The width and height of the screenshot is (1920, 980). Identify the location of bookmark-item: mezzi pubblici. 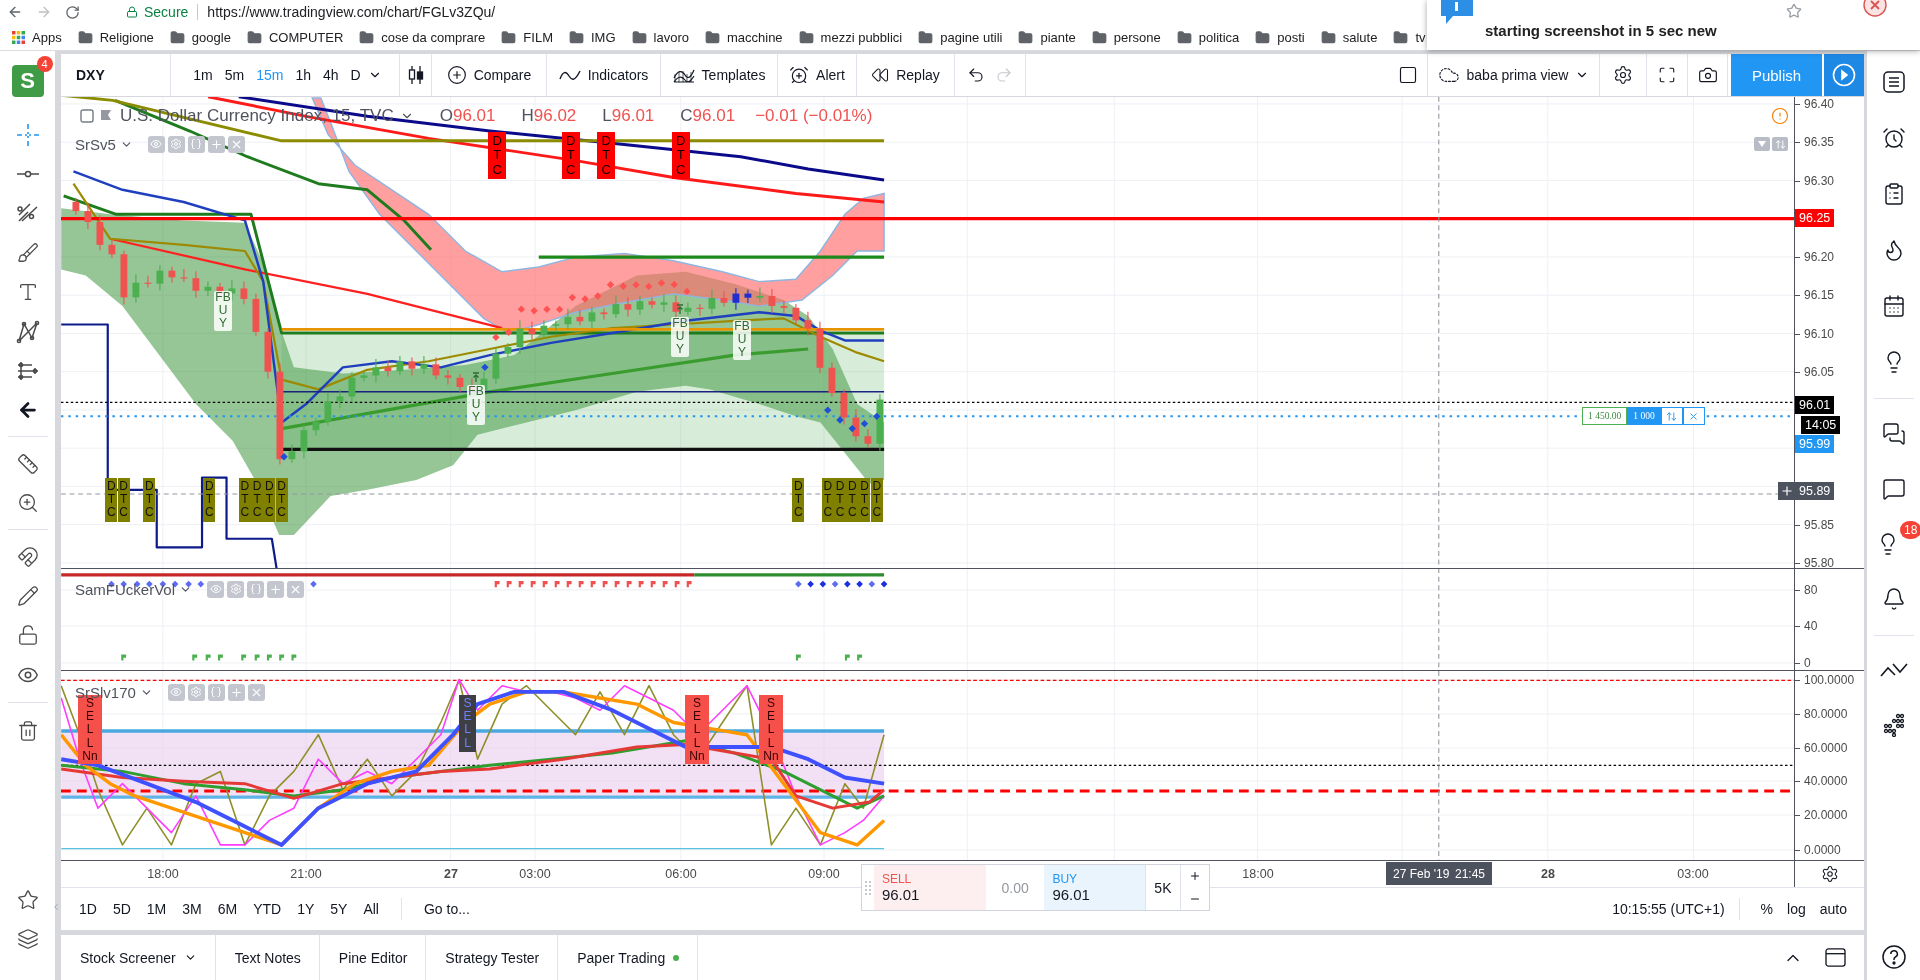
(850, 37).